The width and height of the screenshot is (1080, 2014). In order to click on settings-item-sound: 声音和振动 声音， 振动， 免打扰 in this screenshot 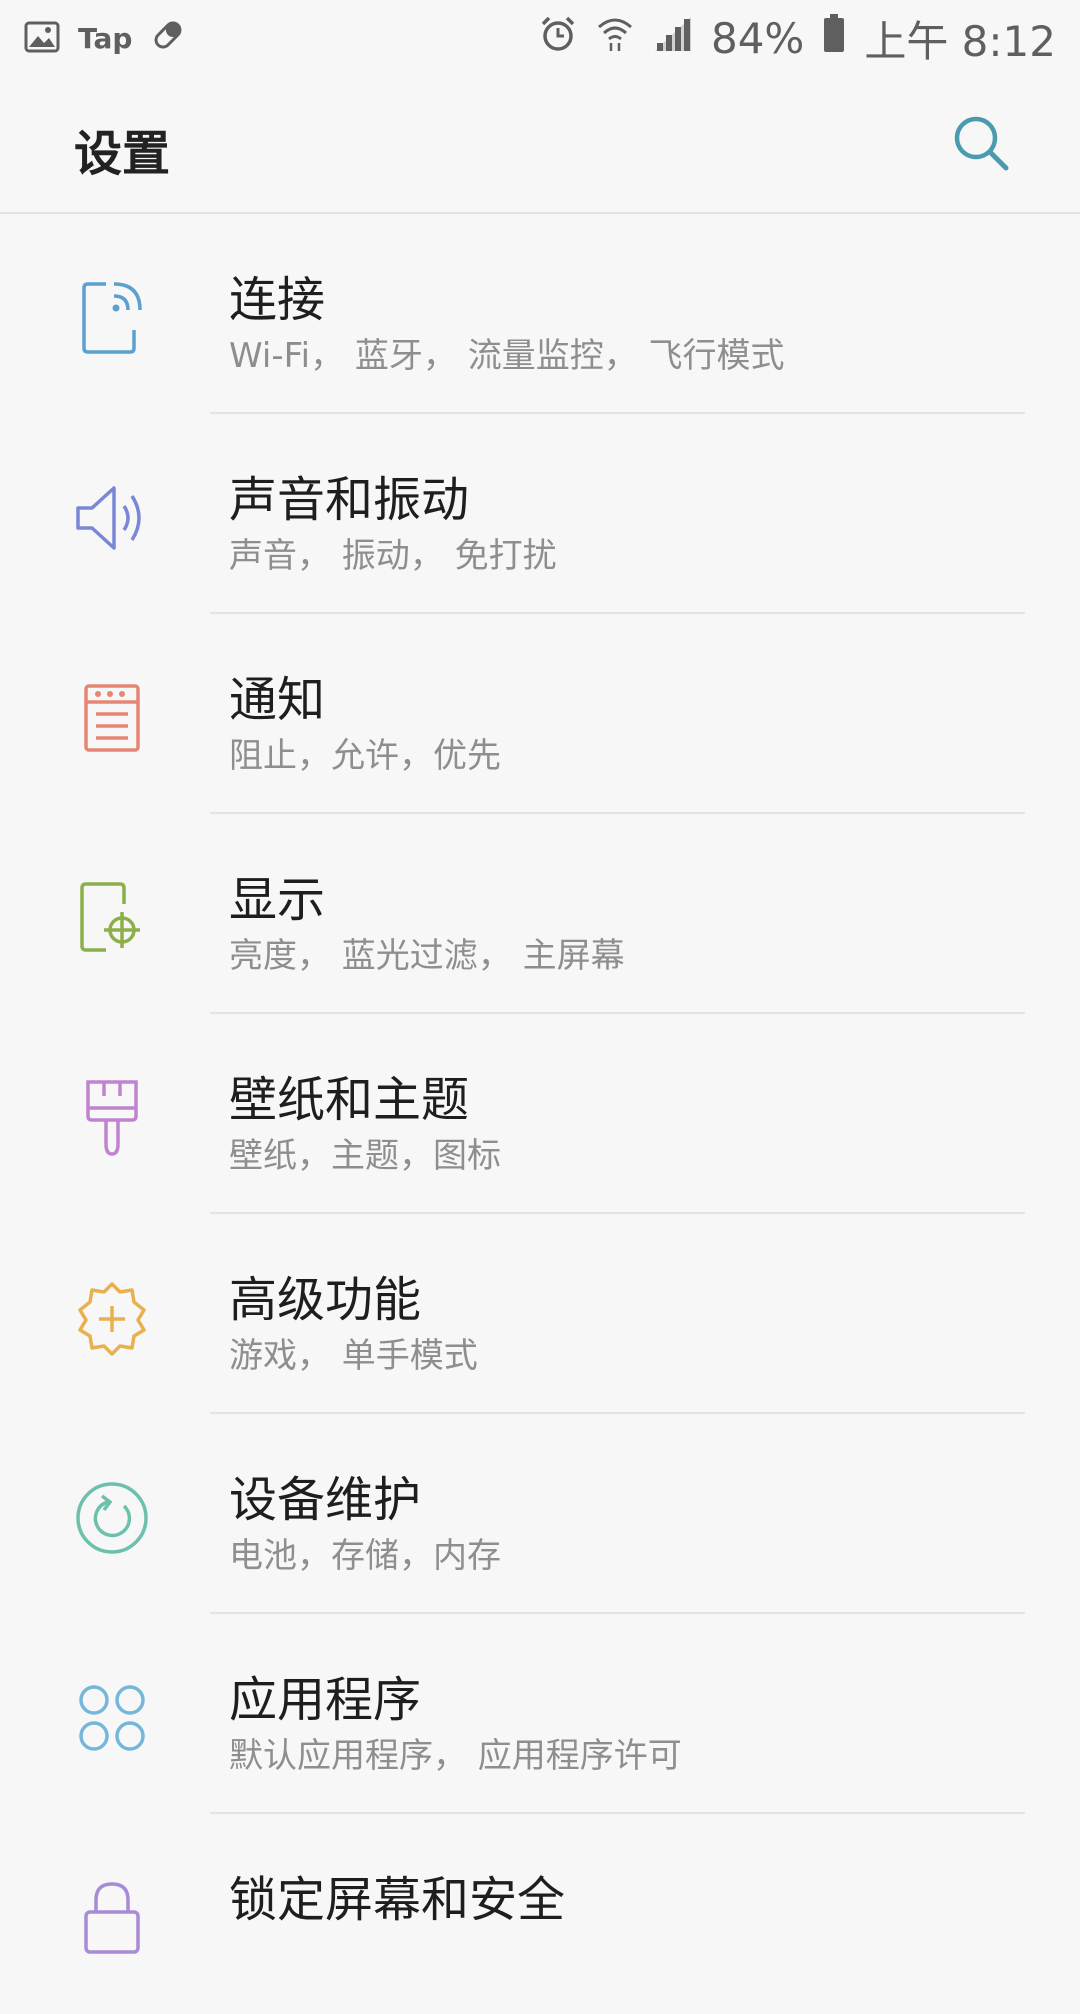, I will do `click(540, 514)`.